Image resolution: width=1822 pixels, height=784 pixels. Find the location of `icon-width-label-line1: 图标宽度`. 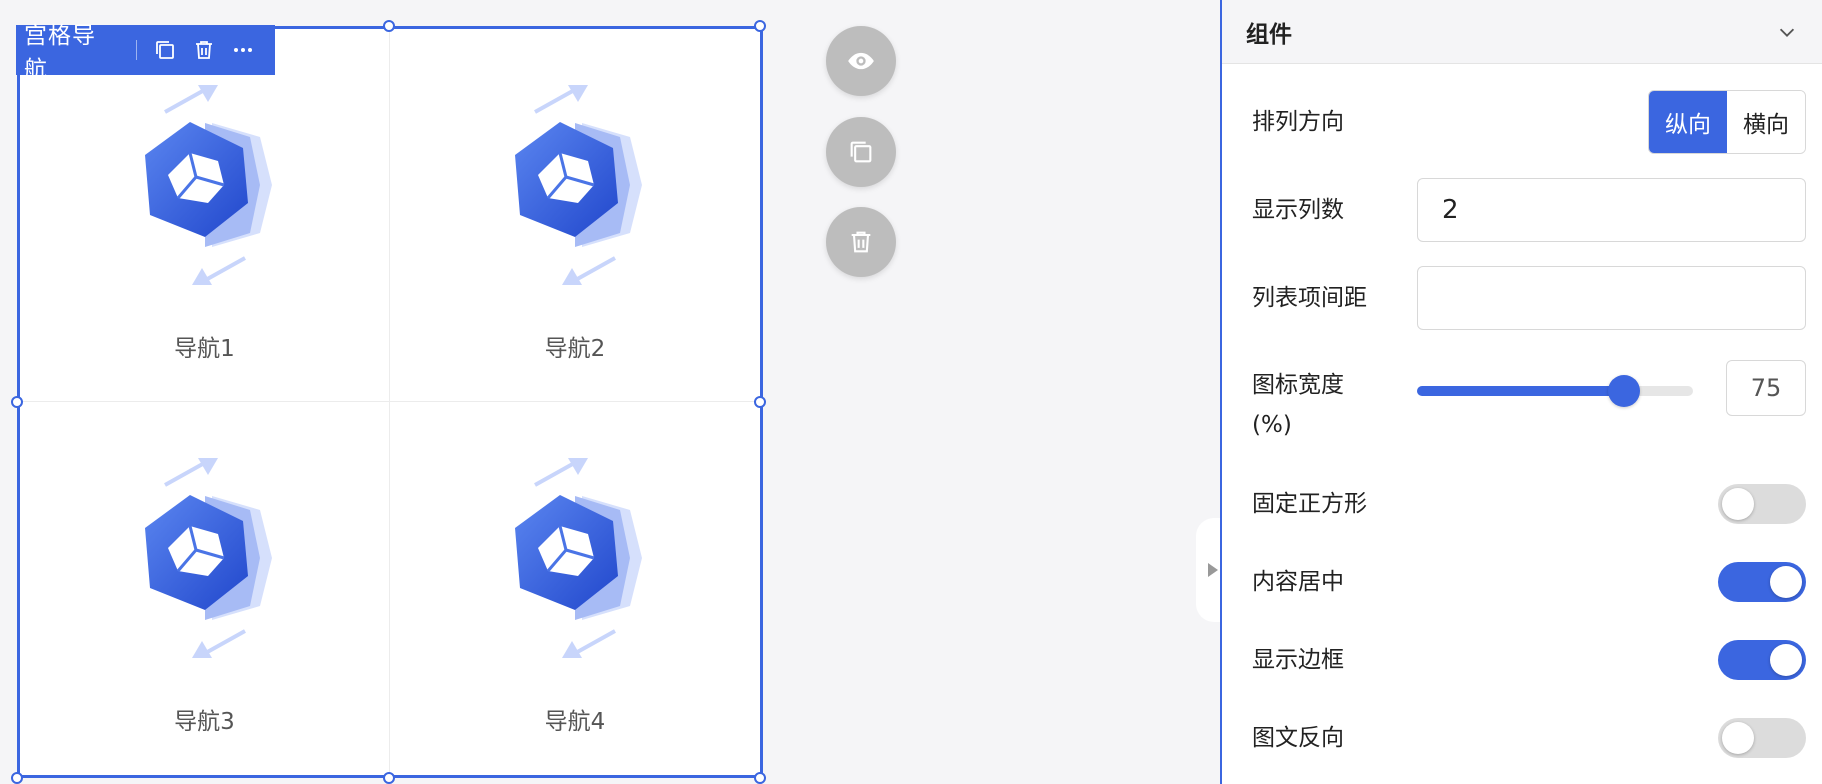

icon-width-label-line1: 图标宽度 is located at coordinates (1298, 385).